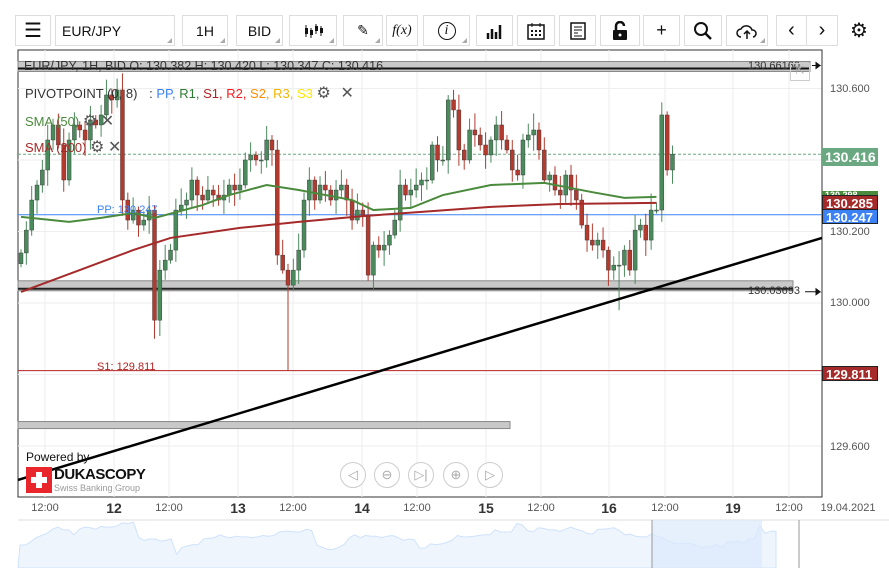 This screenshot has width=889, height=568. I want to click on zone-low, so click(264, 425).